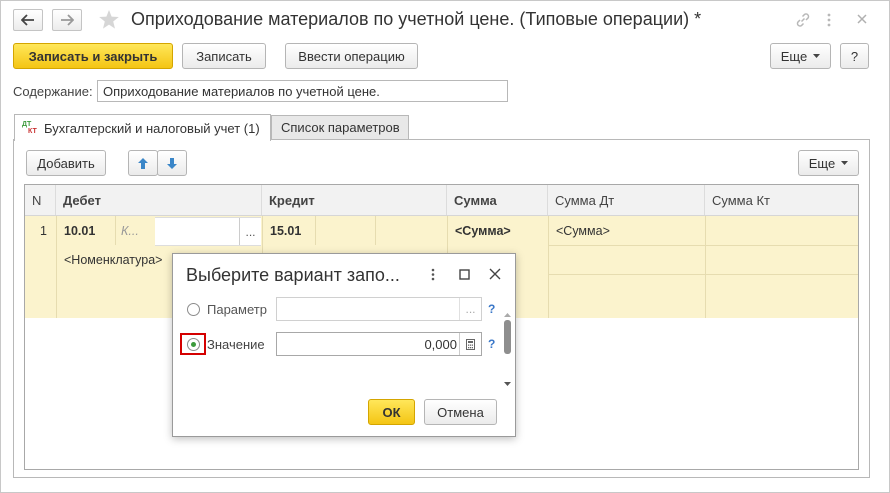 This screenshot has height=493, width=890. I want to click on add-button: Добавить, so click(66, 163).